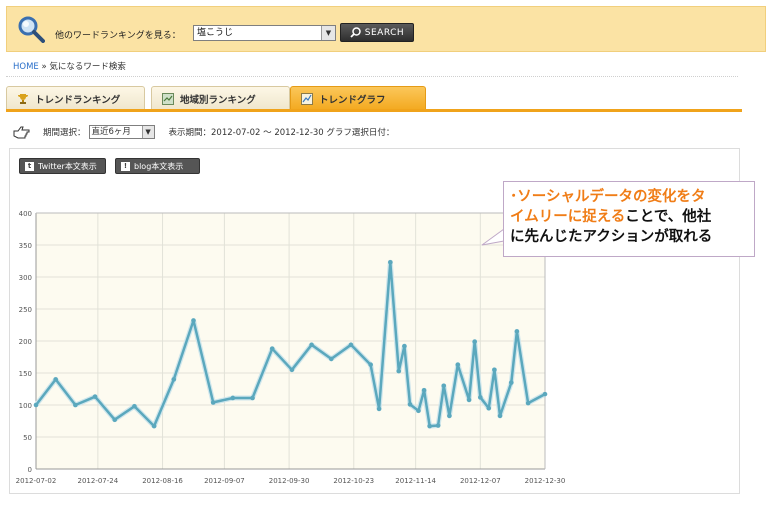 The height and width of the screenshot is (508, 772). What do you see at coordinates (353, 481) in the screenshot?
I see `x-tick-label: 2012-10-23` at bounding box center [353, 481].